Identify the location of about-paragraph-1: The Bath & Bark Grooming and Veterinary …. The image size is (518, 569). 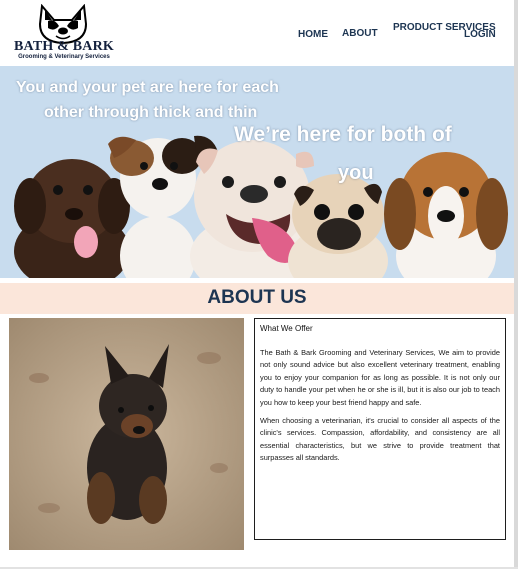
(380, 377).